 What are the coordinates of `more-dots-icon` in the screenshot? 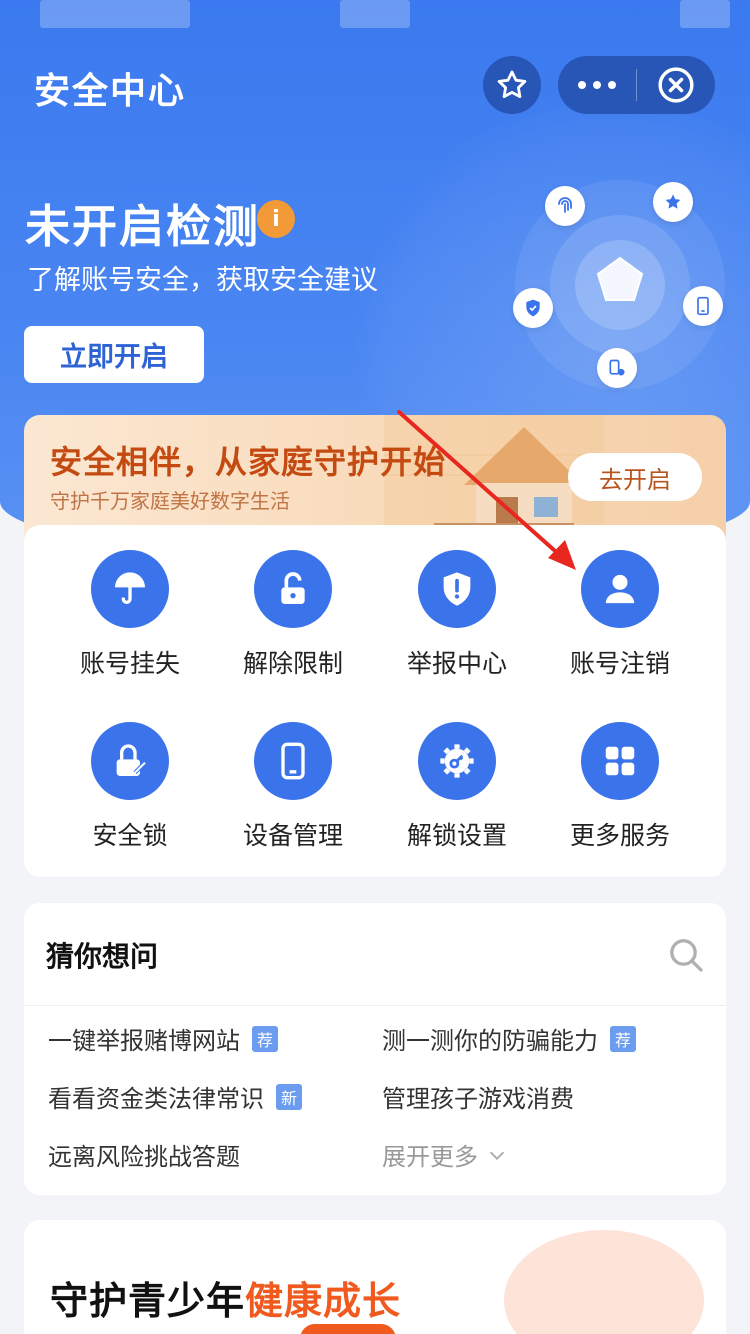 It's located at (582, 85).